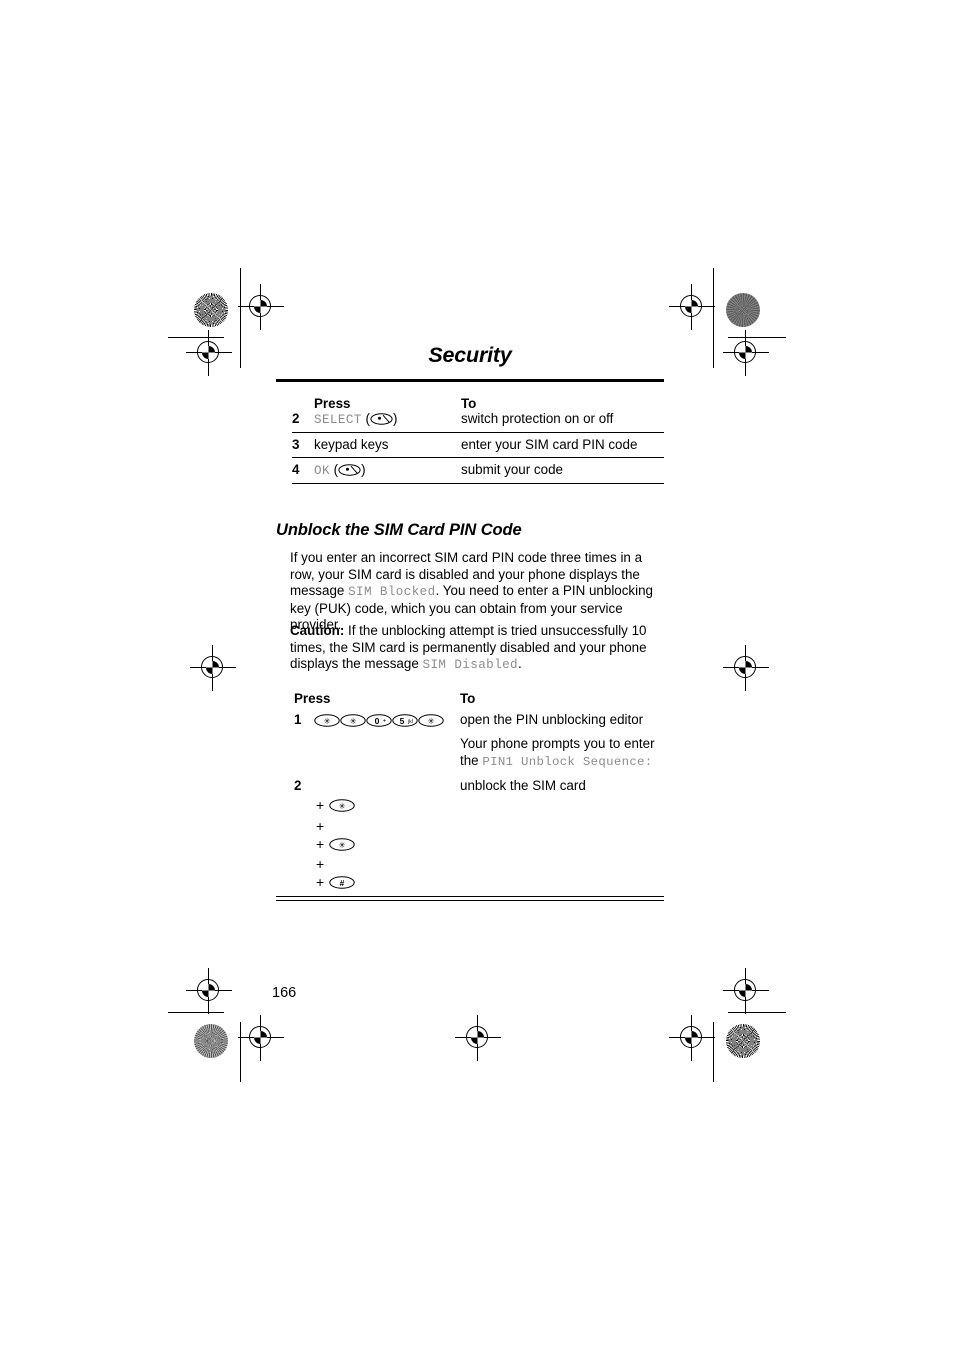 The image size is (954, 1351). I want to click on title-rule, so click(470, 380).